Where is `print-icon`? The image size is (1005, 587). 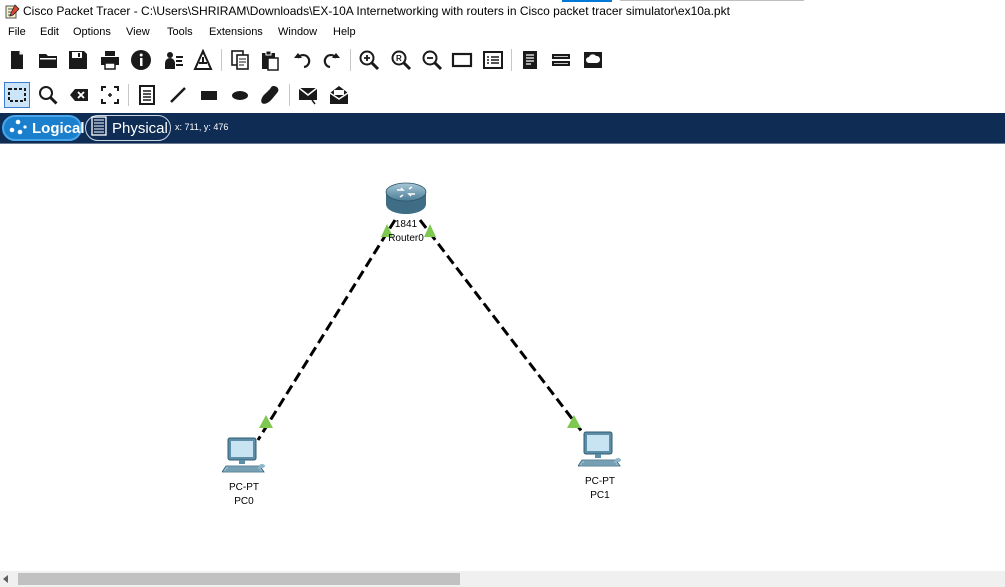 print-icon is located at coordinates (110, 60).